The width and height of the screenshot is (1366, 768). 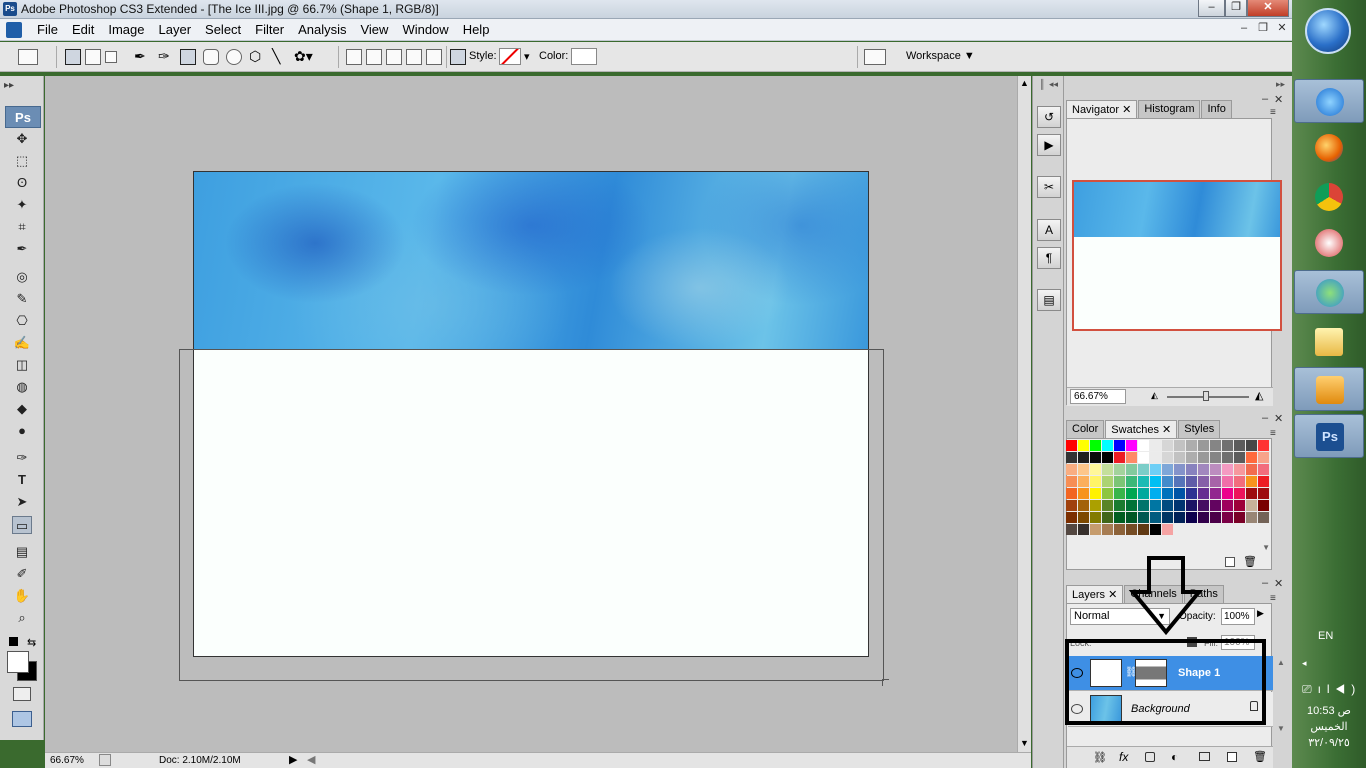 I want to click on paint-bucket-tool-icon: ◍, so click(x=22, y=387).